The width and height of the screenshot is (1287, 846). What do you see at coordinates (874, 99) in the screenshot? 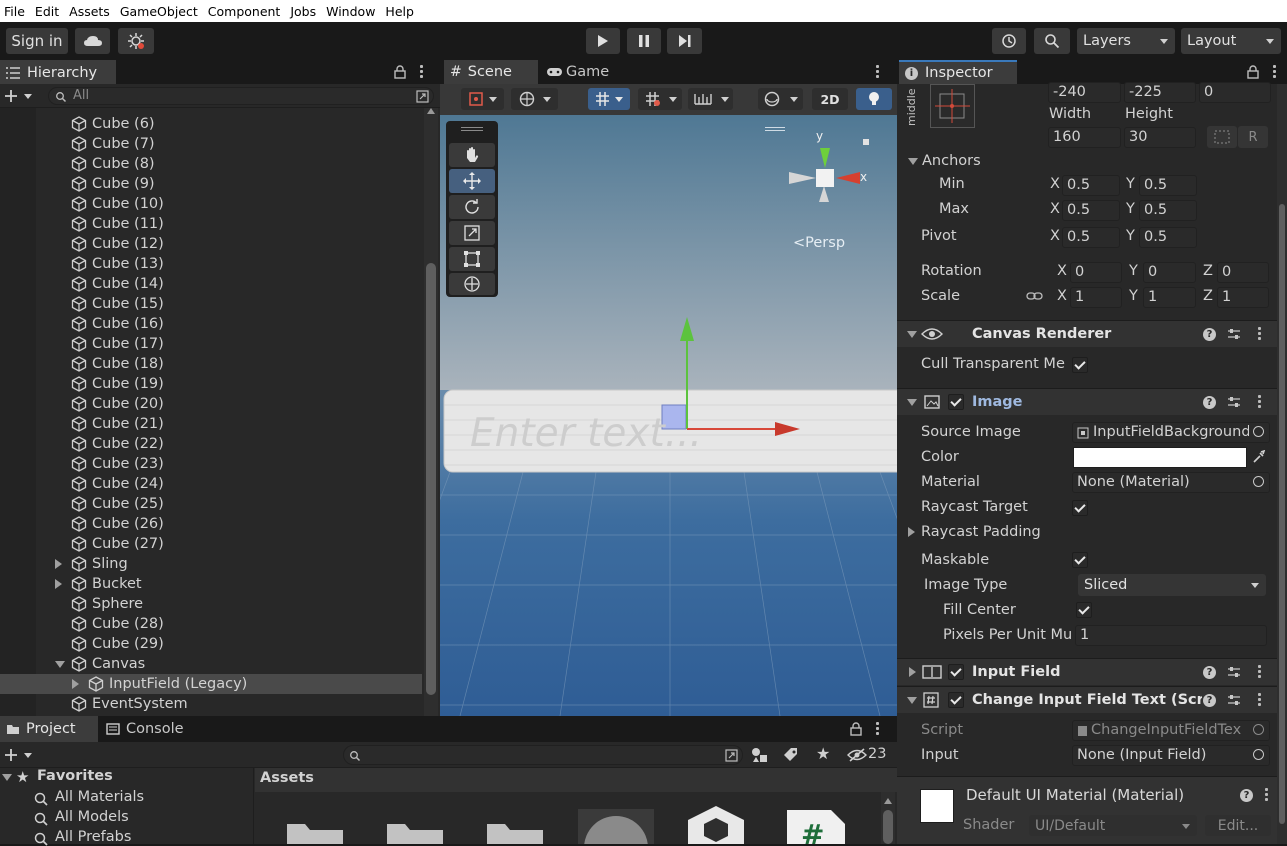
I see `lighting-toggle-button` at bounding box center [874, 99].